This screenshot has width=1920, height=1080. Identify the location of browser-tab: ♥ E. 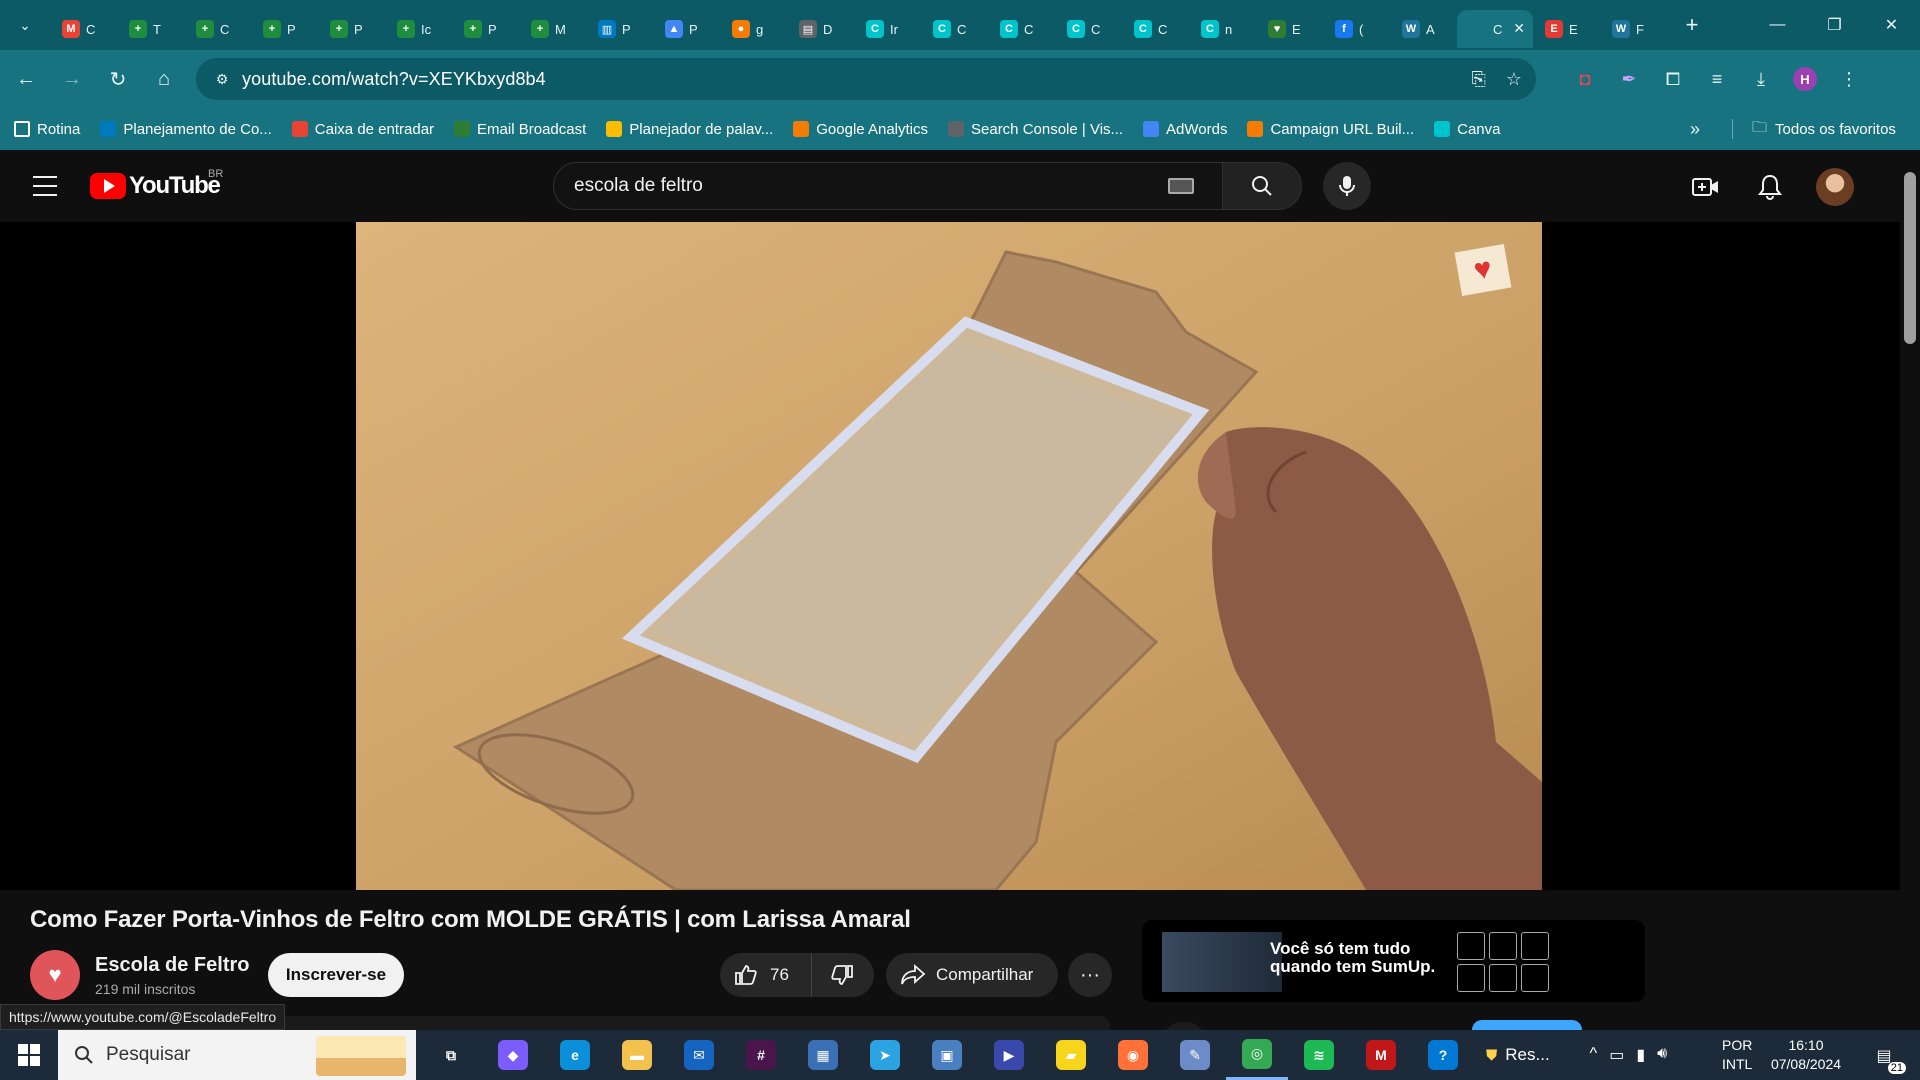
(1289, 29).